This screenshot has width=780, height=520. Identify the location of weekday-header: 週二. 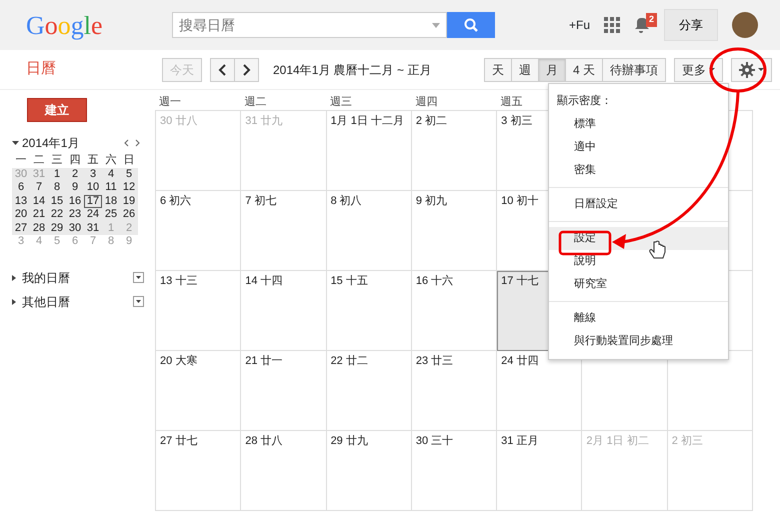
(254, 102).